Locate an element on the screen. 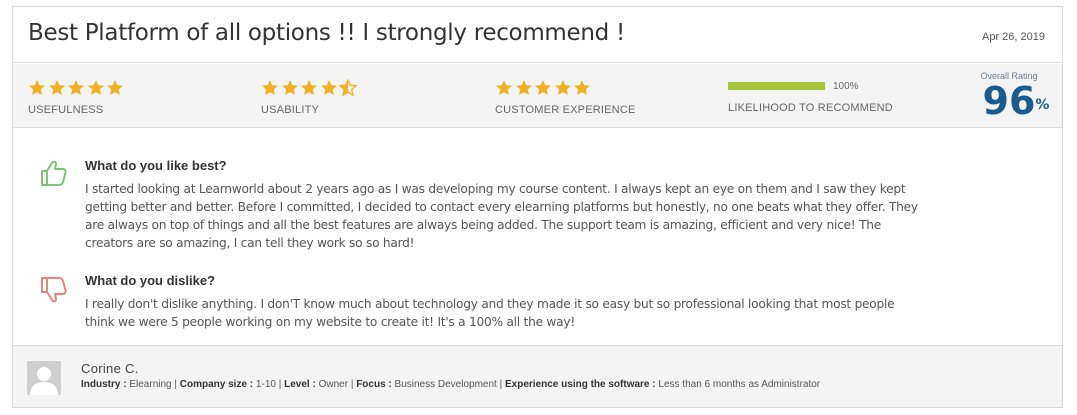  rating-usefulness: USEFULNESS is located at coordinates (77, 97).